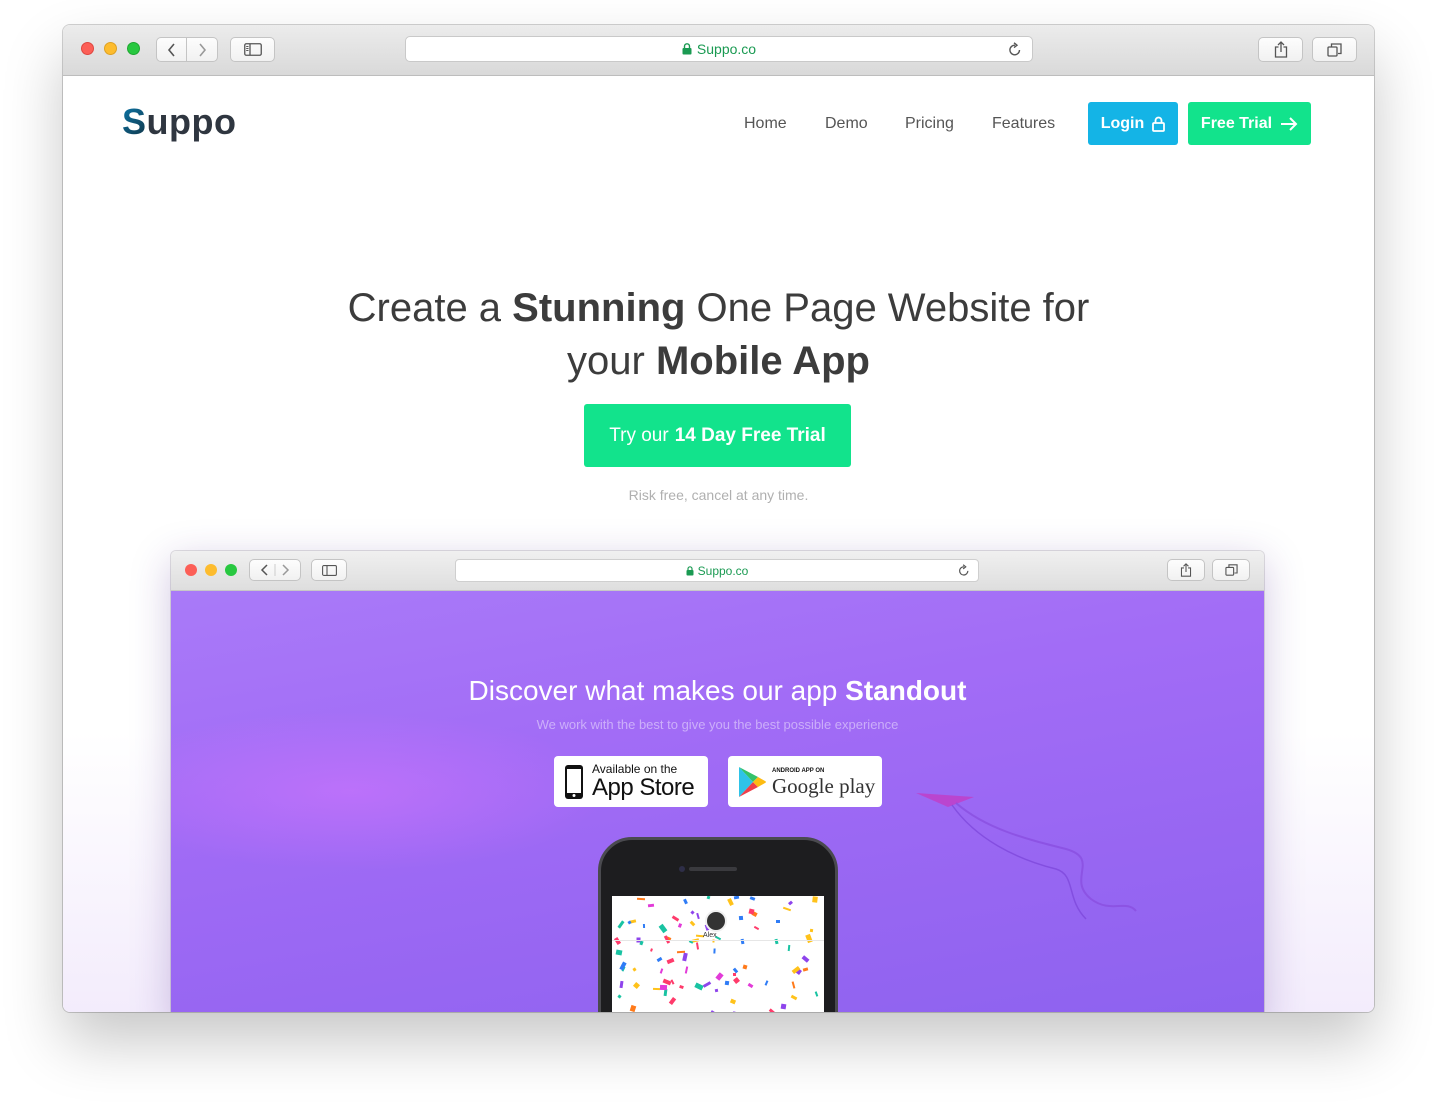 The width and height of the screenshot is (1436, 1114). What do you see at coordinates (231, 570) in the screenshot?
I see `preview-zoom-dot` at bounding box center [231, 570].